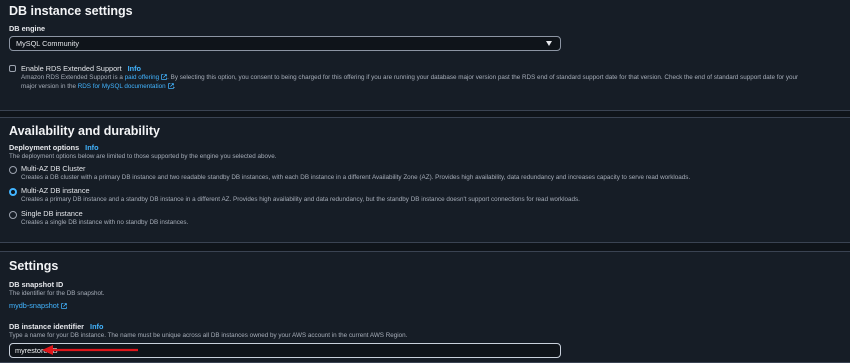  What do you see at coordinates (36, 284) in the screenshot?
I see `snapshot-id-label: DB snapshot ID` at bounding box center [36, 284].